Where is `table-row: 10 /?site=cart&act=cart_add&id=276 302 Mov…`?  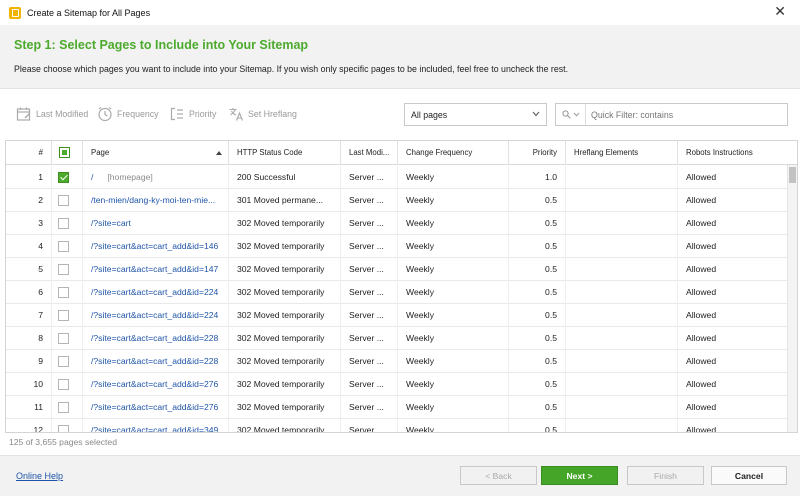
table-row: 10 /?site=cart&act=cart_add&id=276 302 Mov… is located at coordinates (397, 384).